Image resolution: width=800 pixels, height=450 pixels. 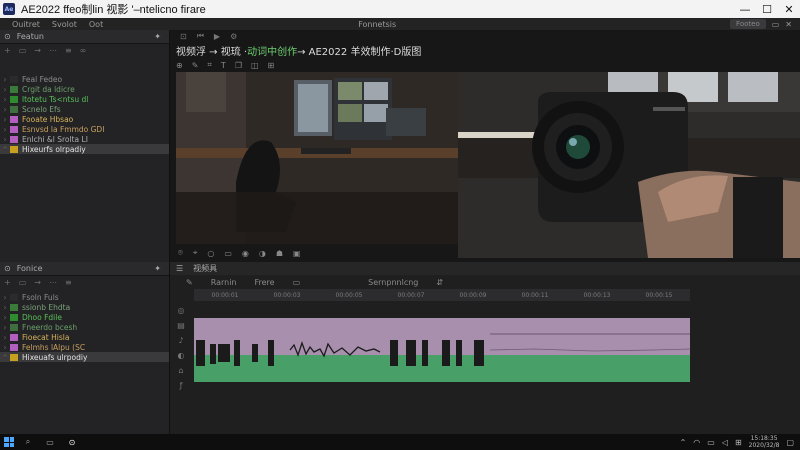 What do you see at coordinates (271, 65) in the screenshot?
I see `grid-icon: ⊞` at bounding box center [271, 65].